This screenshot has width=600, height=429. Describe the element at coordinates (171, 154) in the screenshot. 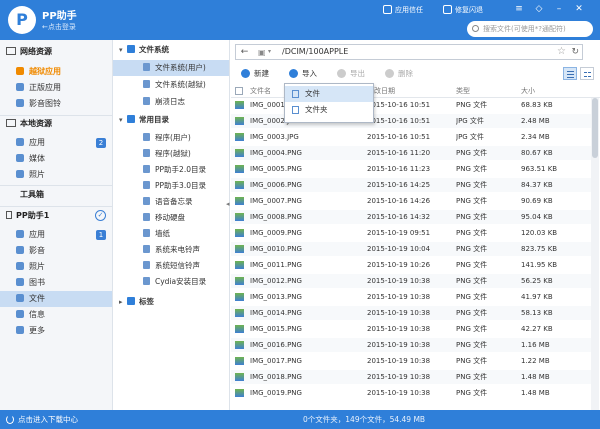

I see `tree-item-common: 程序(越狱)` at that location.